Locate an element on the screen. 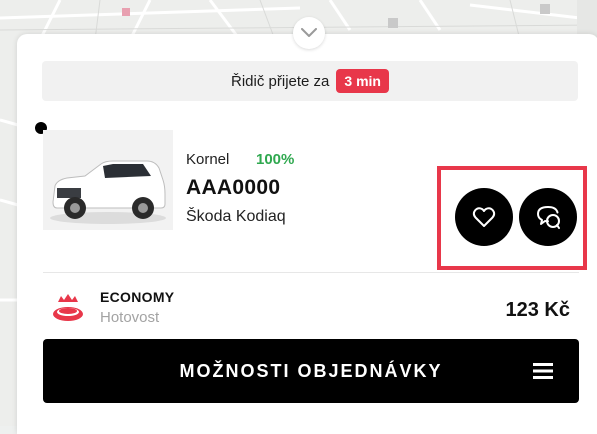  chevron-down-icon is located at coordinates (309, 32).